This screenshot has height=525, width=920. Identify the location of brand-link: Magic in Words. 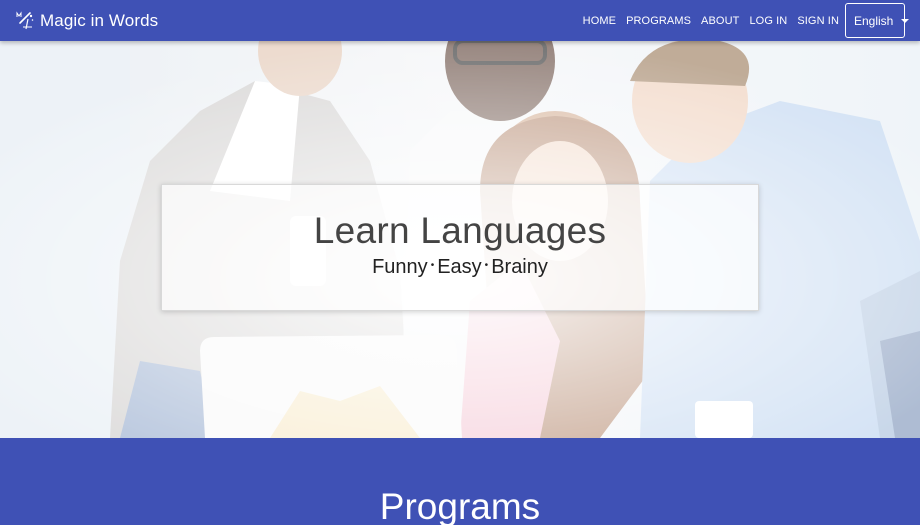
(86, 20).